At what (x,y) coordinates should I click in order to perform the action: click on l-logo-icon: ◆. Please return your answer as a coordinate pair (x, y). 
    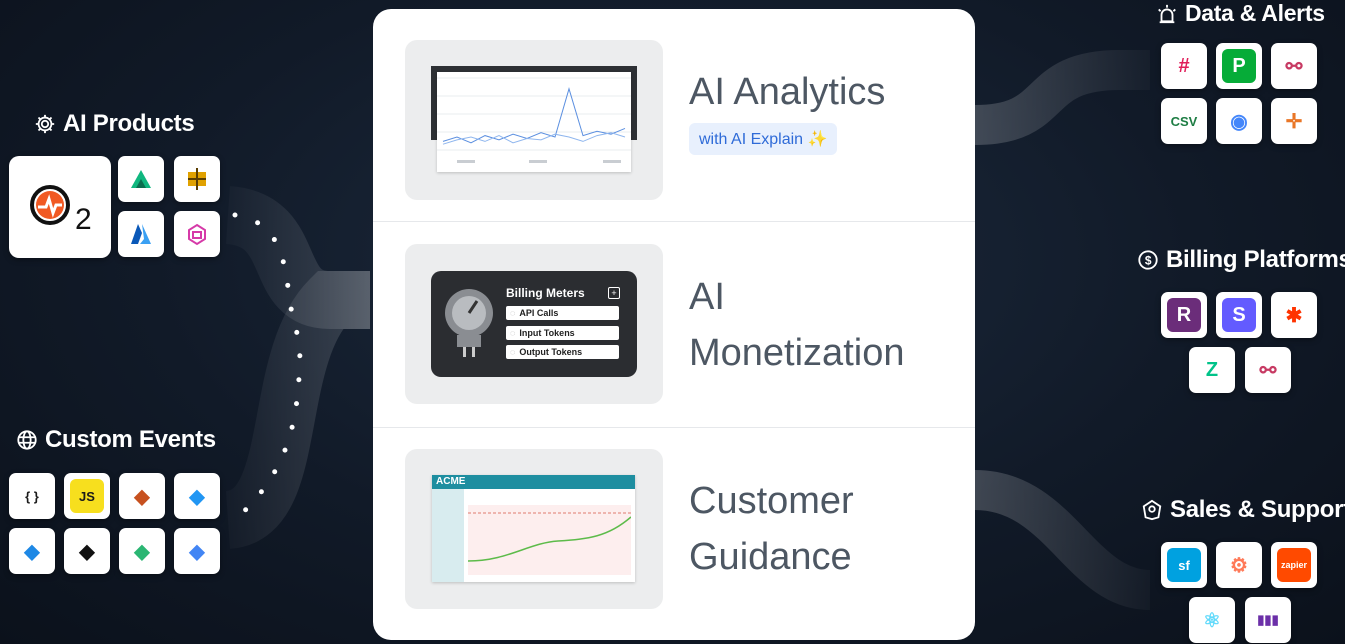
    Looking at the image, I should click on (87, 551).